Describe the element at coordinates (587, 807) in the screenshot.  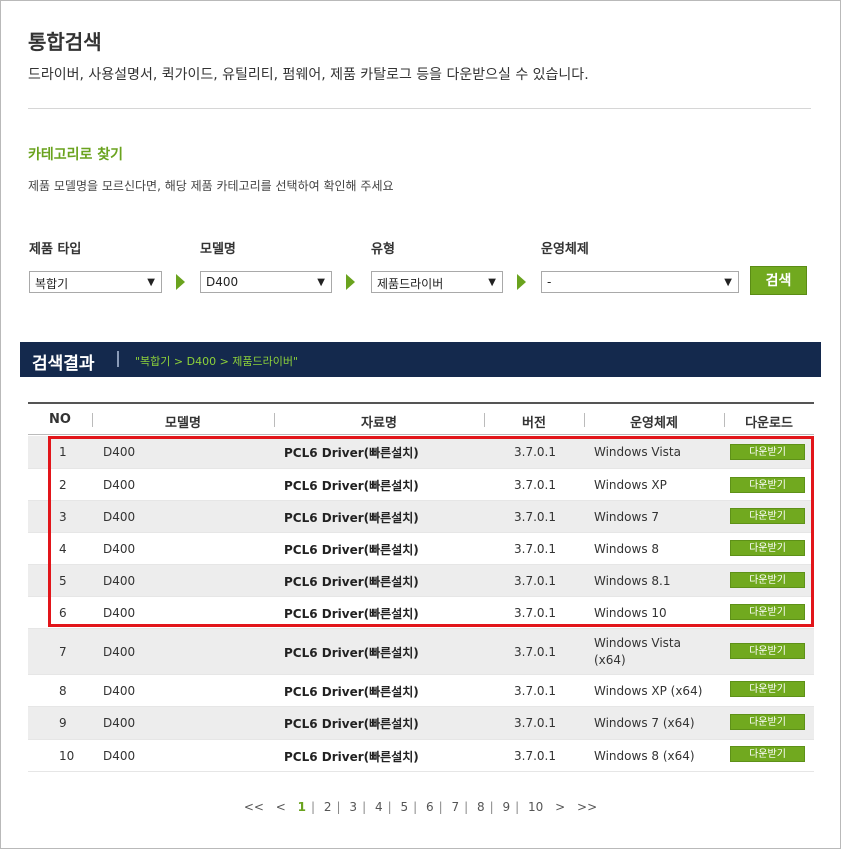
I see `last-page-link: >>` at that location.